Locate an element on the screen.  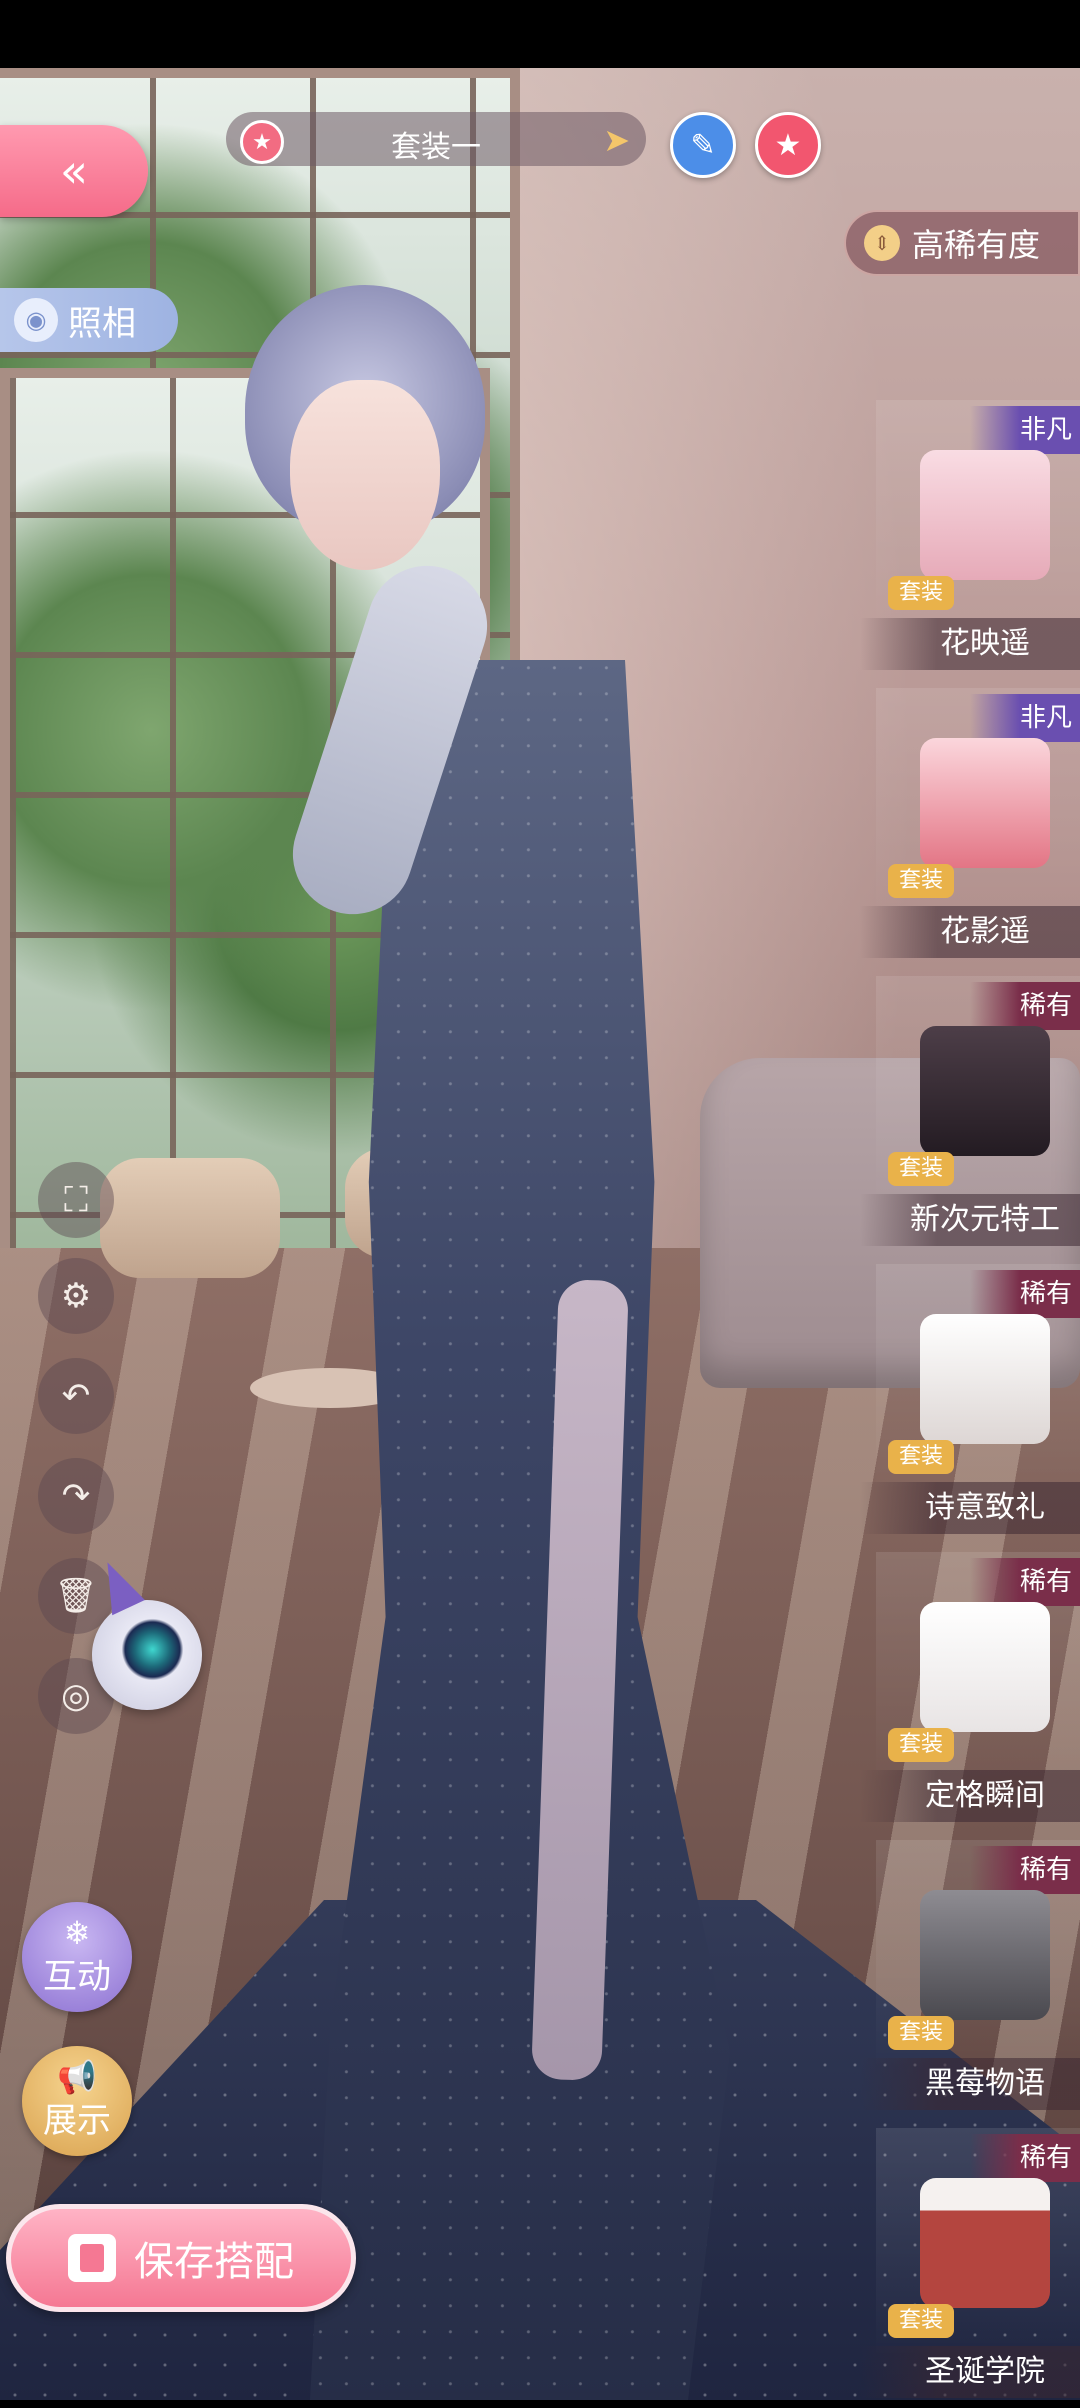
undo-icon: ↶ is located at coordinates (76, 1396).